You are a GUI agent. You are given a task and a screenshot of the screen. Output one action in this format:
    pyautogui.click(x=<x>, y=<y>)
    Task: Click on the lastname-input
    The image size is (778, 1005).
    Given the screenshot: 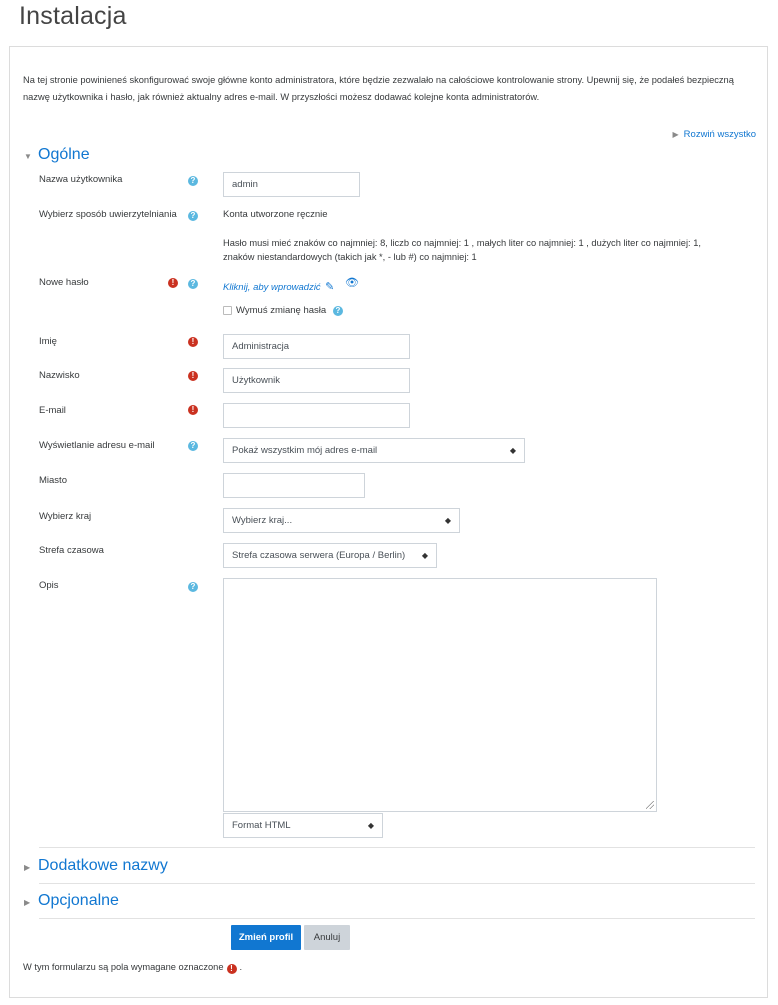 What is the action you would take?
    pyautogui.click(x=316, y=380)
    